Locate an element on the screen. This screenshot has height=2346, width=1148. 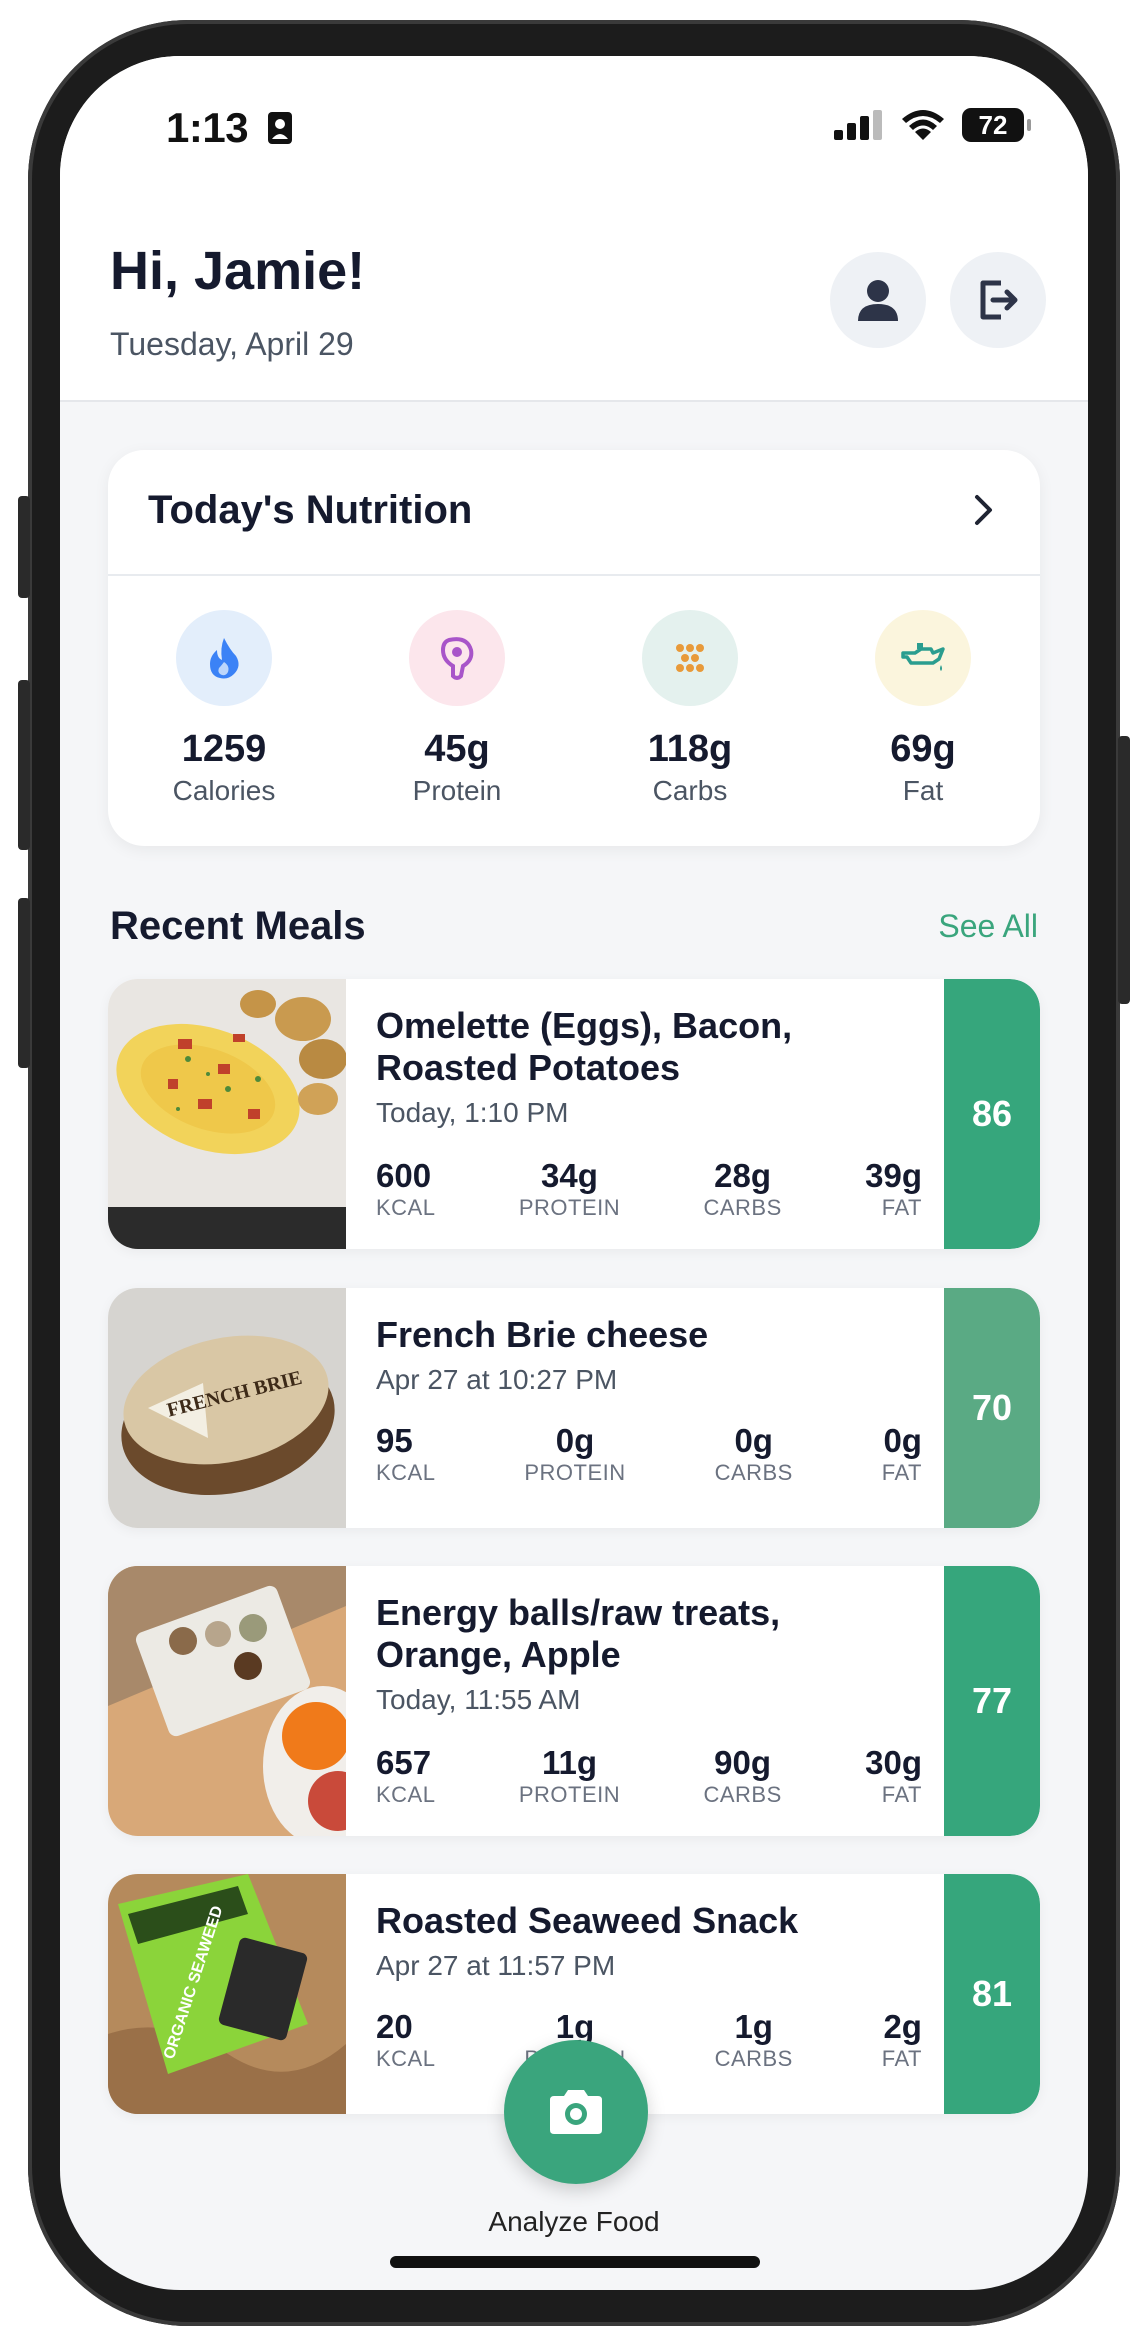
meat-icon is located at coordinates (457, 658).